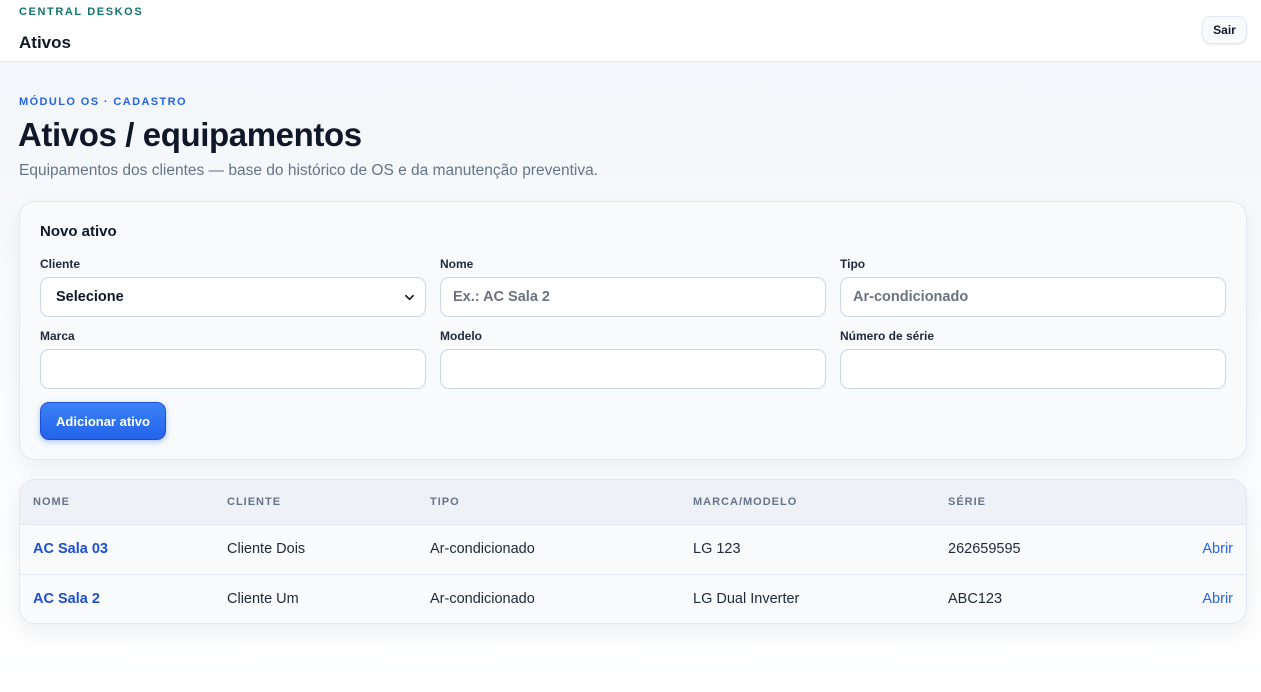  What do you see at coordinates (263, 599) in the screenshot?
I see `asset-client: Cliente Um` at bounding box center [263, 599].